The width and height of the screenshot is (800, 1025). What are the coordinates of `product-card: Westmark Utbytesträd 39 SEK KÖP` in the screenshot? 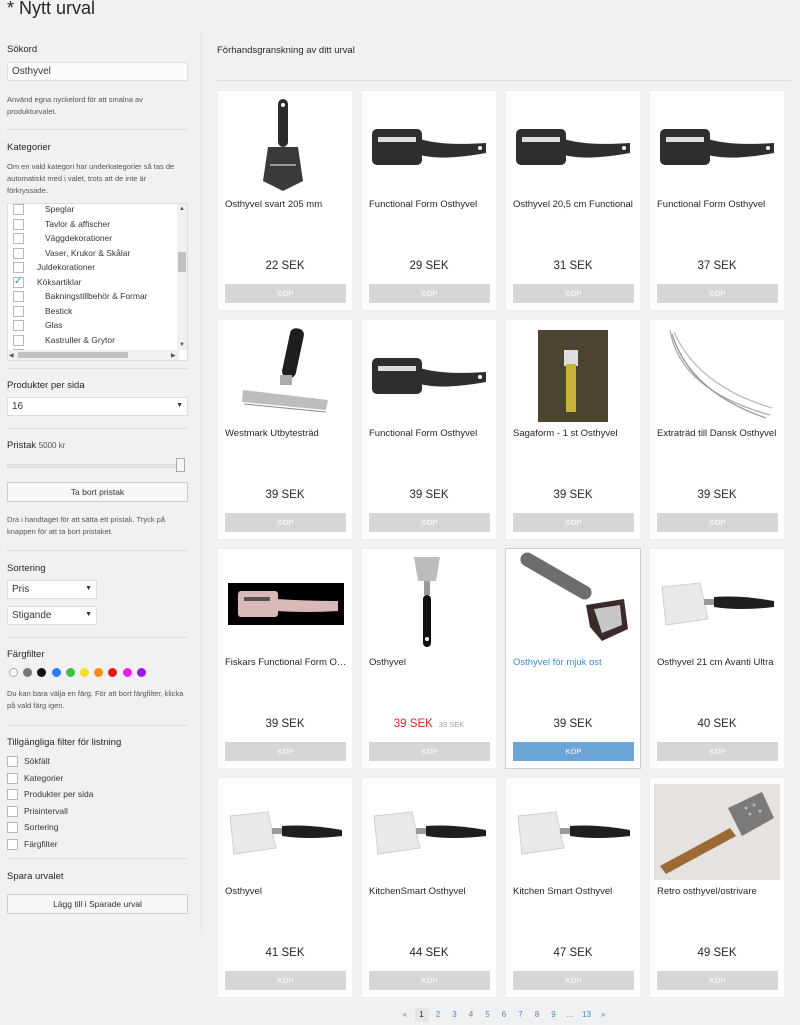 It's located at (285, 429).